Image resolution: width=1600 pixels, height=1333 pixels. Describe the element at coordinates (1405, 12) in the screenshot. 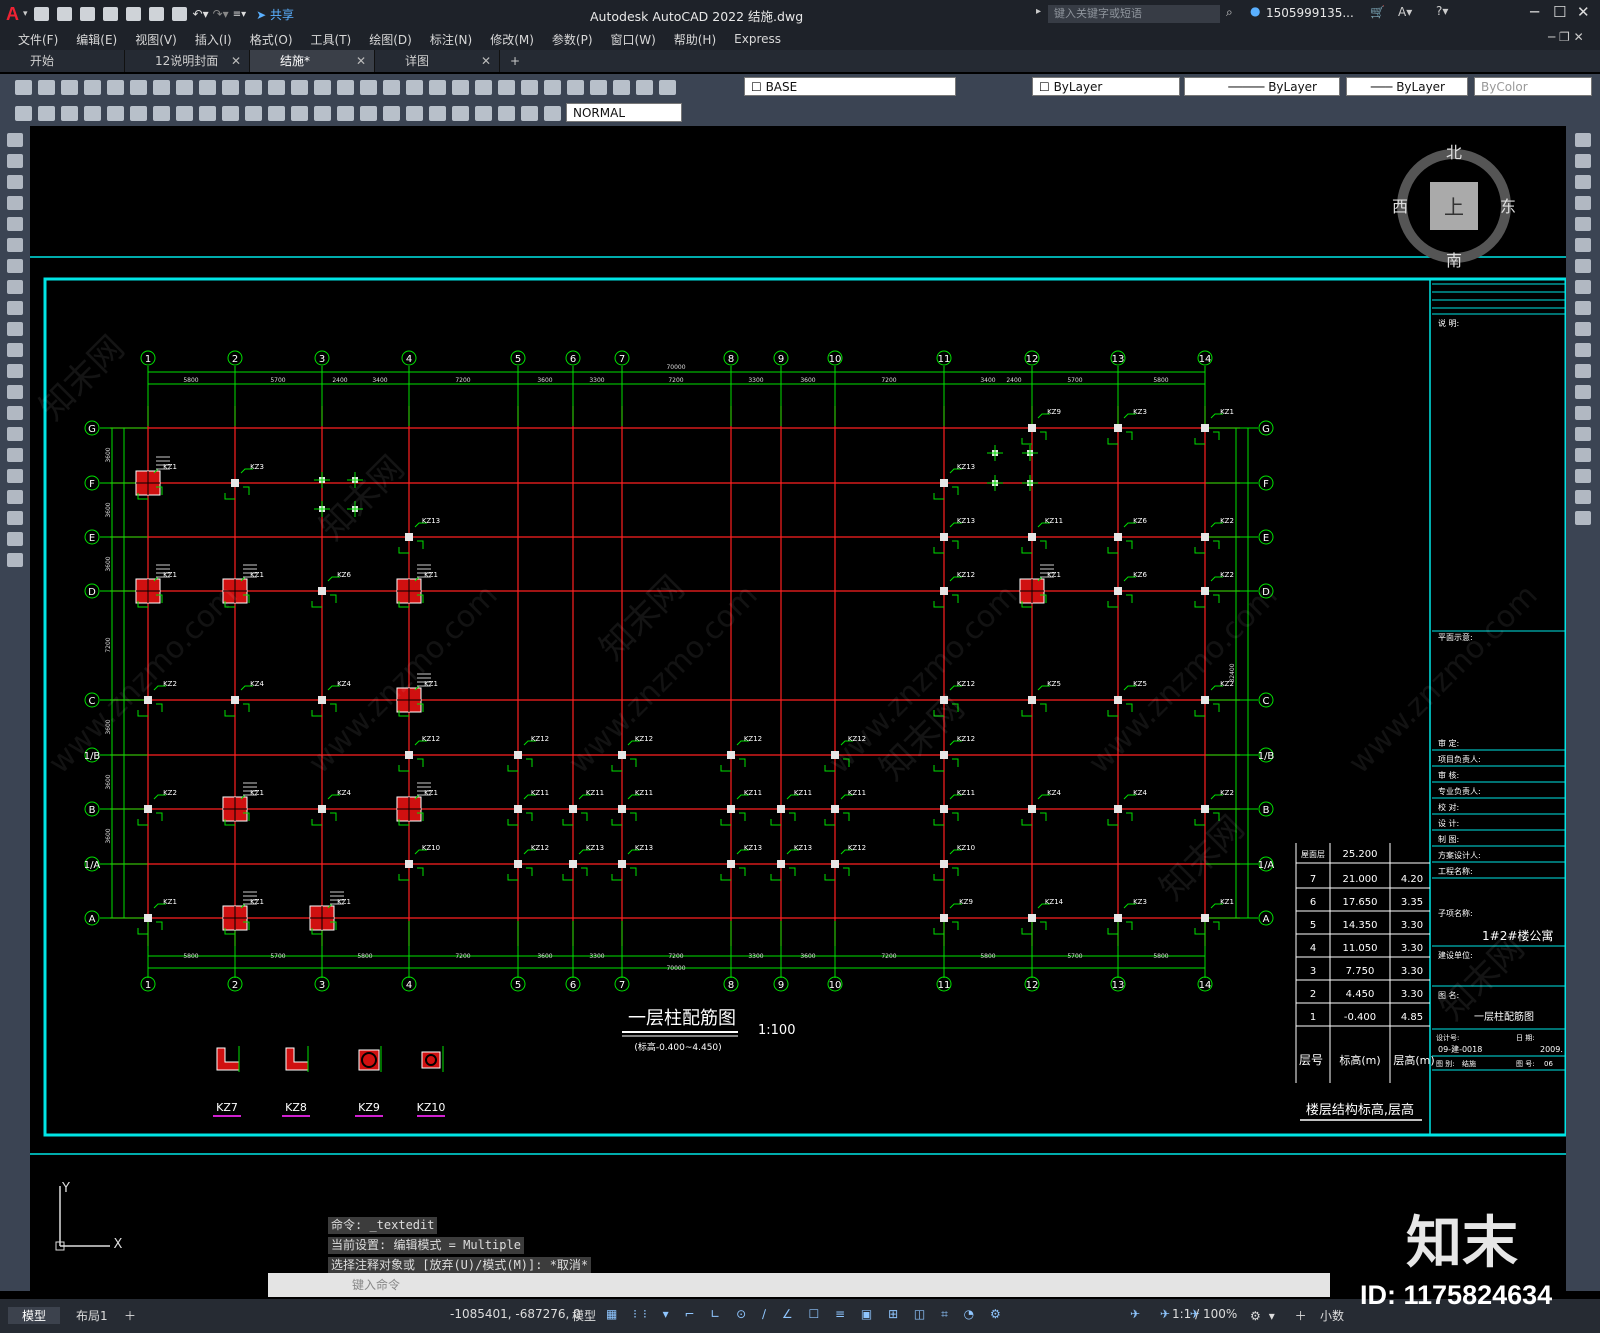

I see `autodesk-a360-icon: A▾` at that location.